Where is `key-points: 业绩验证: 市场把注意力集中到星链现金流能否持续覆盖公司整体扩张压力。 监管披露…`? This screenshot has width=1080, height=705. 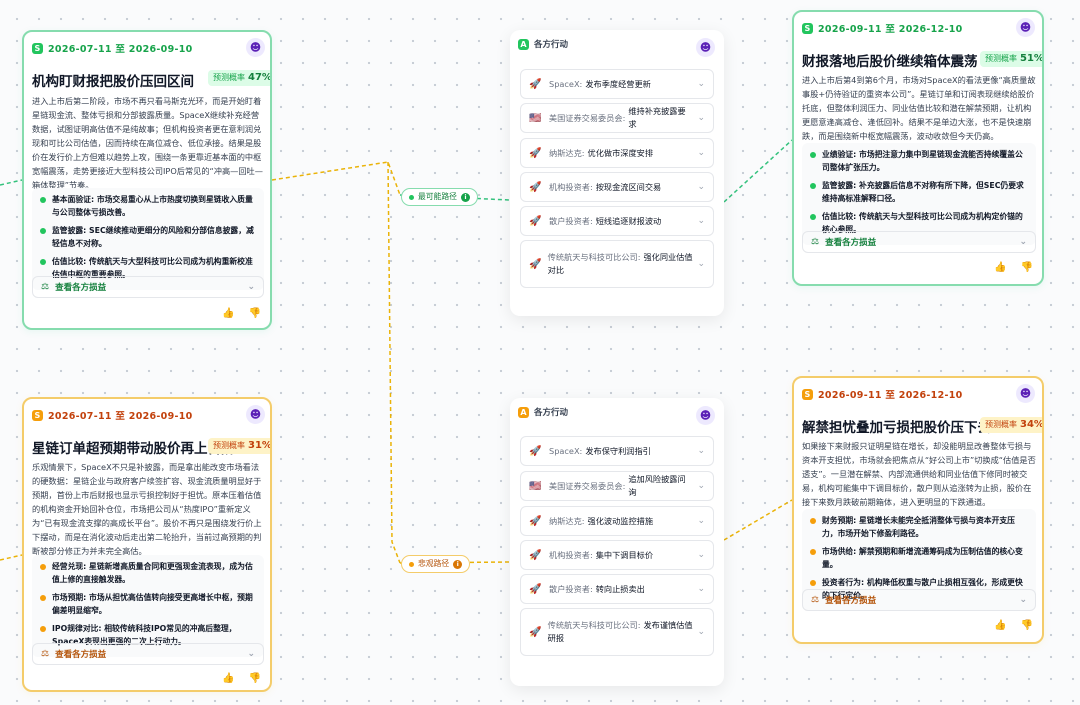
key-points: 业绩验证: 市场把注意力集中到星链现金流能否持续覆盖公司整体扩张压力。 监管披露… is located at coordinates (919, 194).